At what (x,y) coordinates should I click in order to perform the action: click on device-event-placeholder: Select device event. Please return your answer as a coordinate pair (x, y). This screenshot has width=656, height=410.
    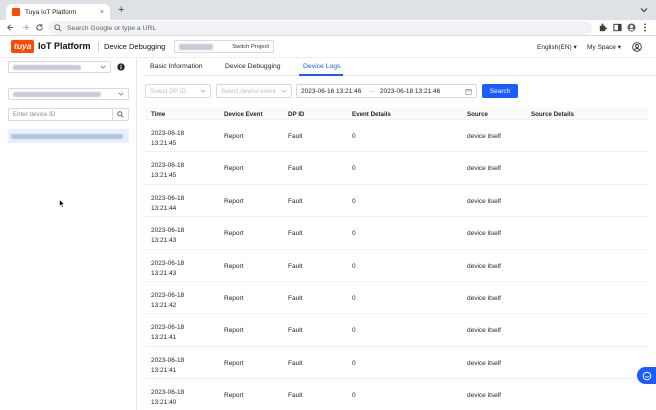
    Looking at the image, I should click on (248, 91).